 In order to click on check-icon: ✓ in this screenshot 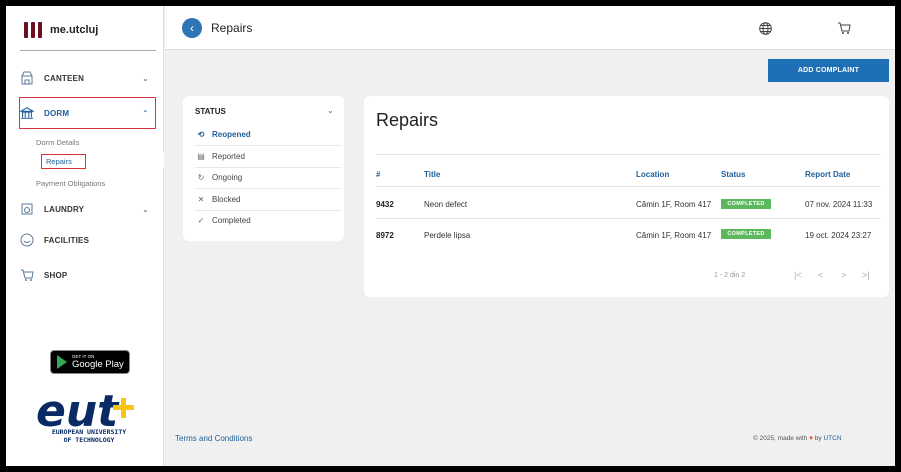, I will do `click(201, 220)`.